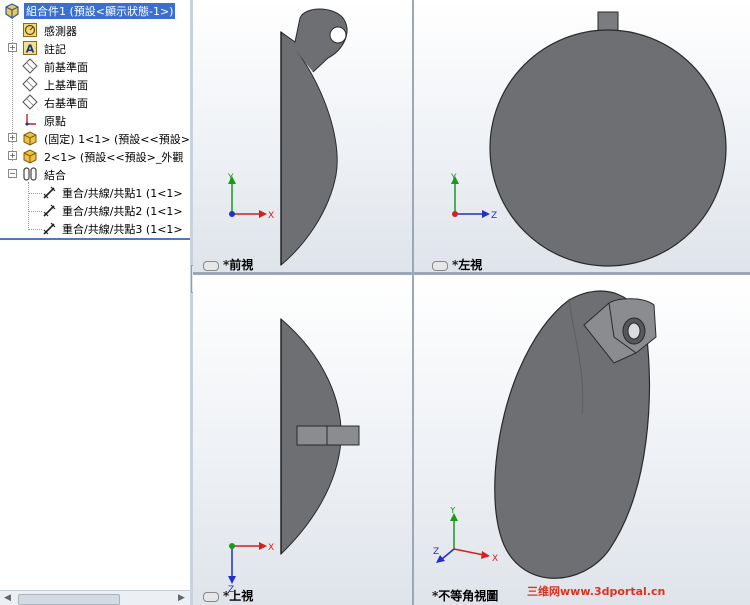 Image resolution: width=750 pixels, height=605 pixels. Describe the element at coordinates (55, 49) in the screenshot. I see `tree-item-label: 註記` at that location.